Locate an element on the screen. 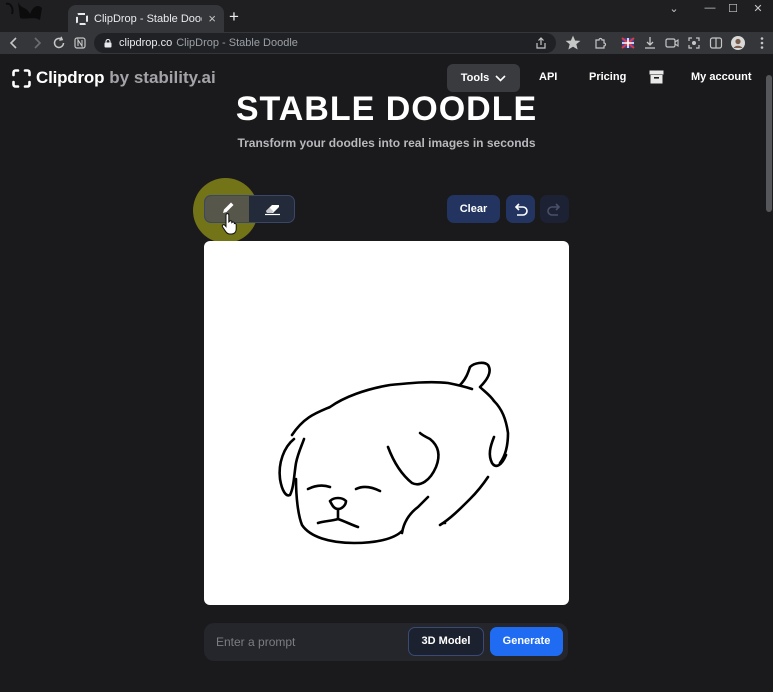 This screenshot has height=692, width=773. clear-button: Clear is located at coordinates (473, 209).